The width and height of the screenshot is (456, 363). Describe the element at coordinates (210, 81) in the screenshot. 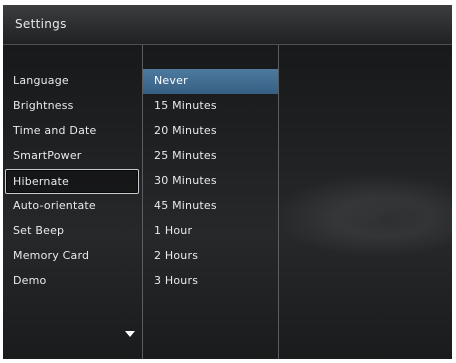

I see `option-item: Never` at that location.